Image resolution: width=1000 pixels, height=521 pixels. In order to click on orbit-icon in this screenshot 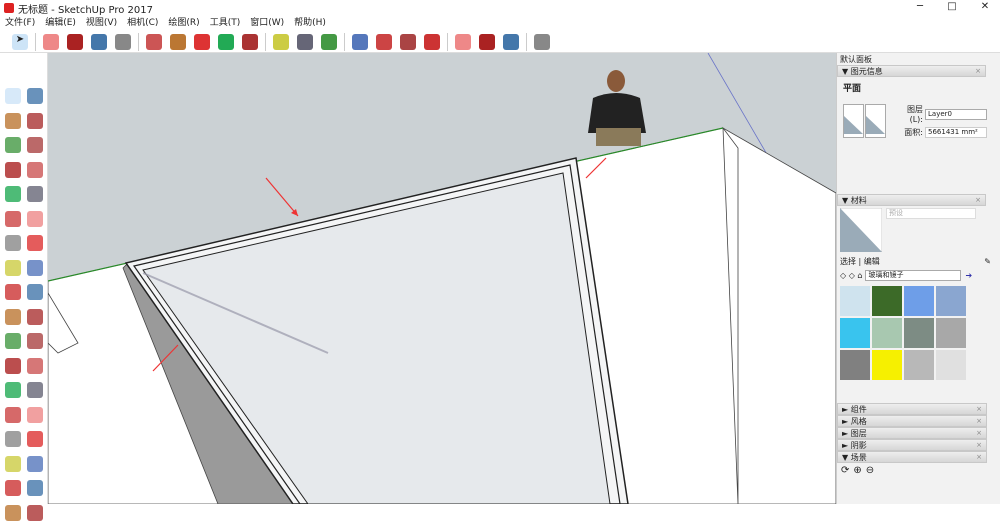, I will do `click(360, 41)`.